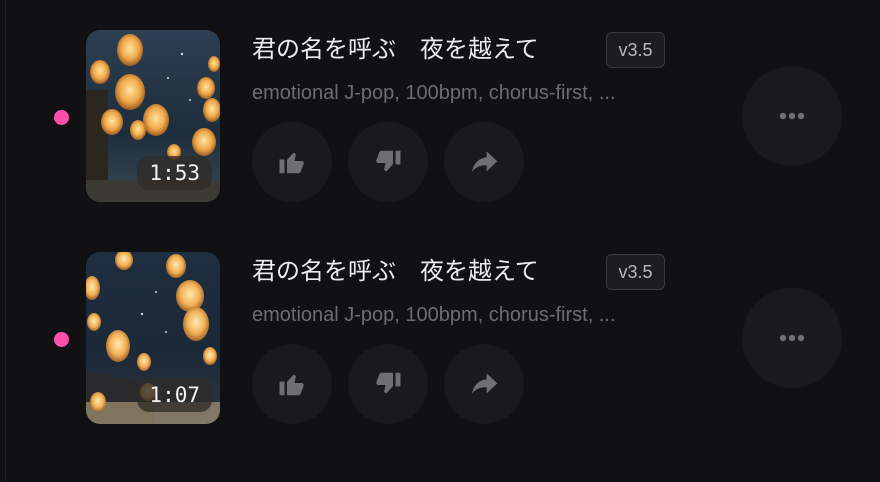  Describe the element at coordinates (174, 173) in the screenshot. I see `track-duration: 1:53` at that location.